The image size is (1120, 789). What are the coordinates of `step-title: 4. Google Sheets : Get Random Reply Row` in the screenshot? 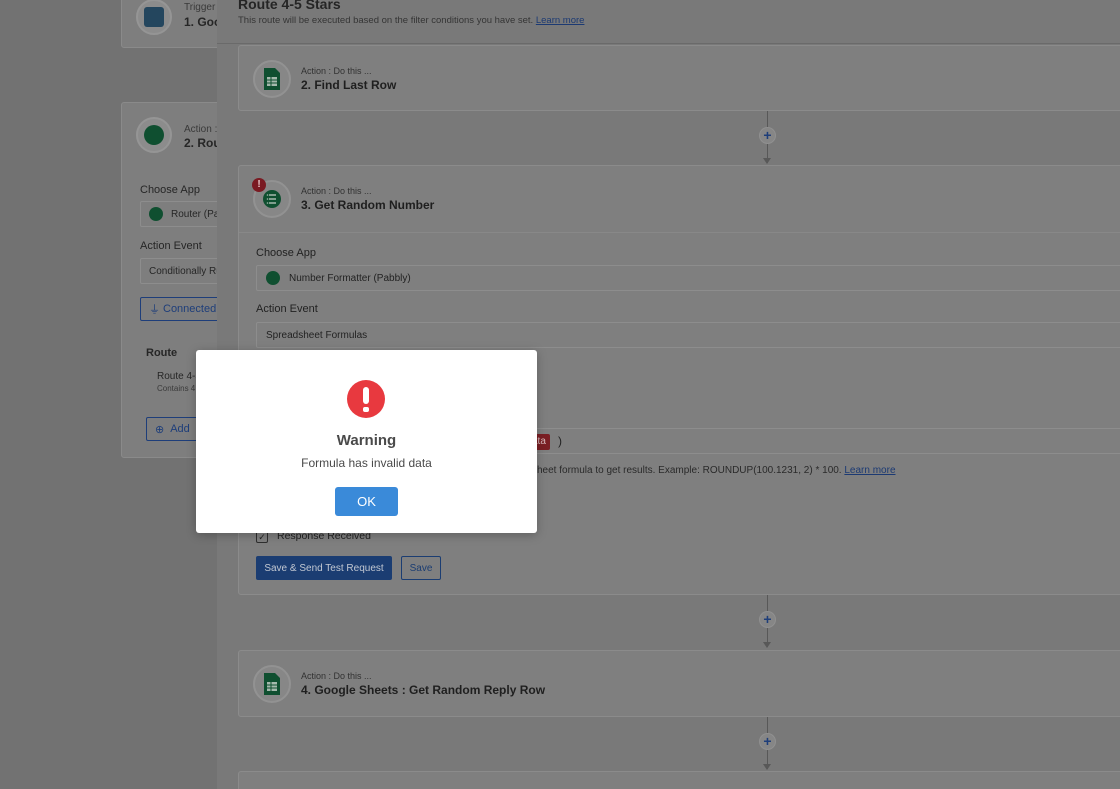 It's located at (423, 690).